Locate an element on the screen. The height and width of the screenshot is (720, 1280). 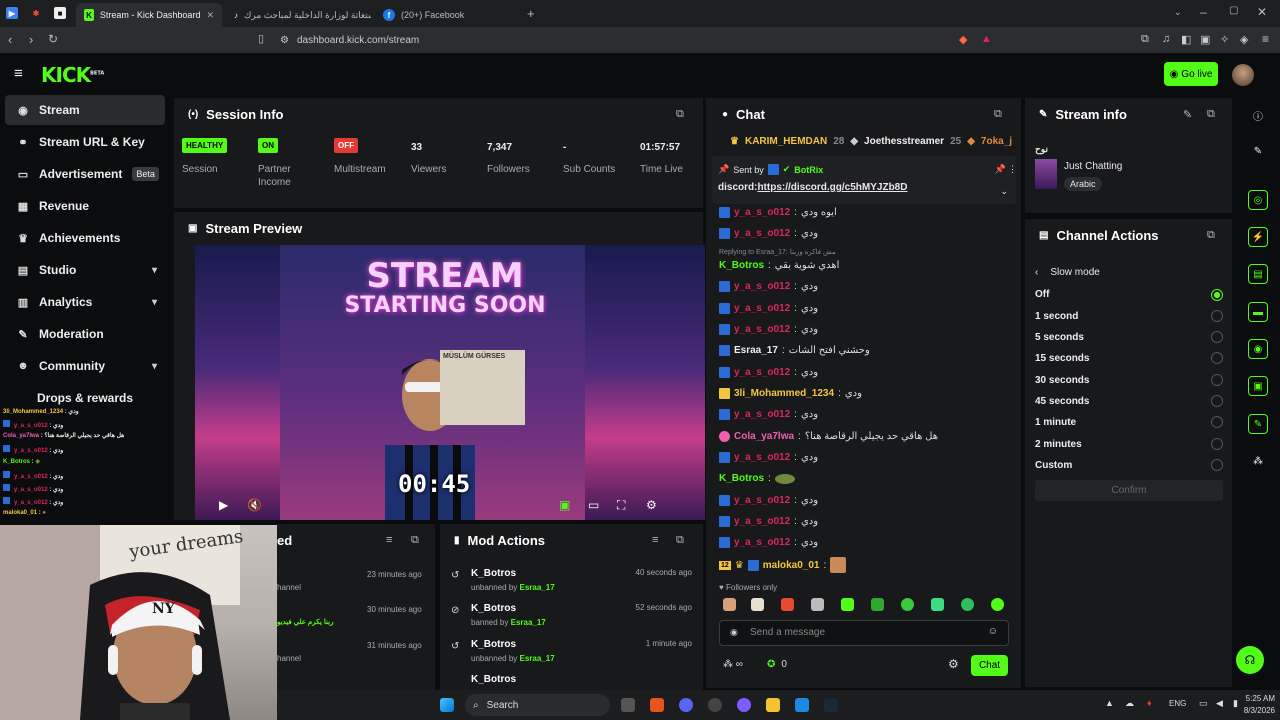
clock: 5:25 AM 8/3/2026 is located at coordinates (1255, 705).